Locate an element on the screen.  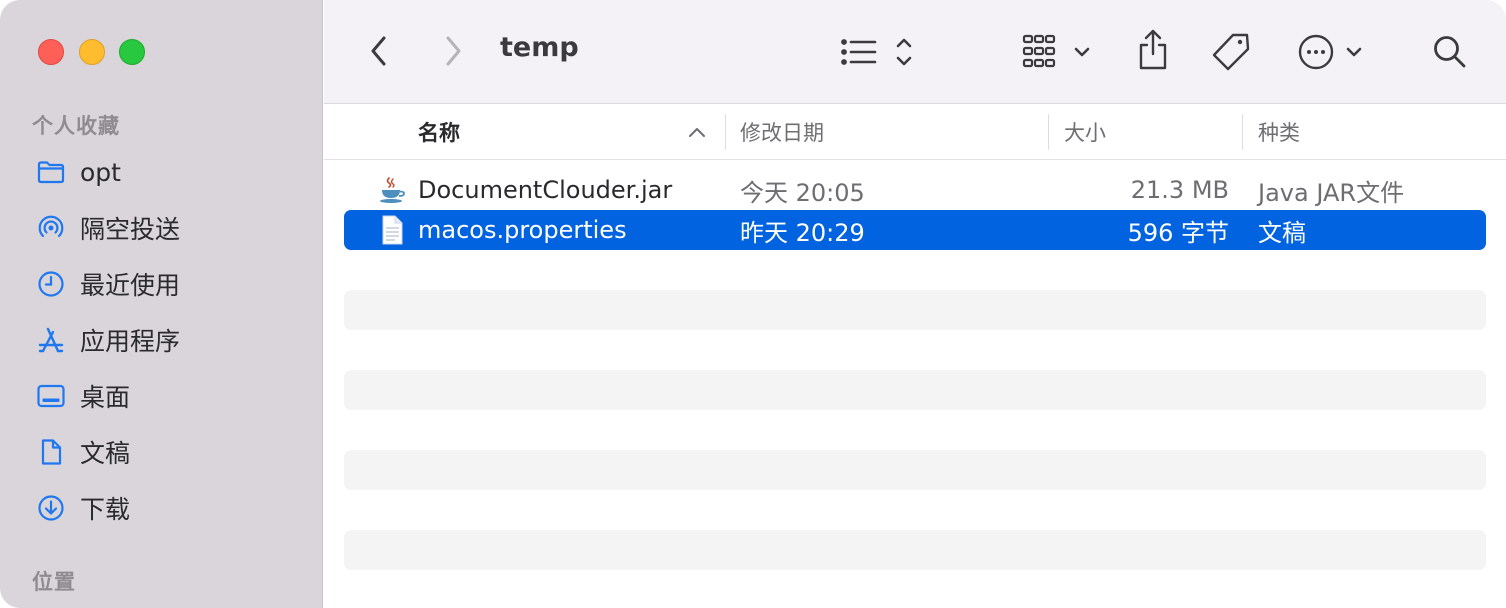
column-modified-header: 修改日期 is located at coordinates (782, 132).